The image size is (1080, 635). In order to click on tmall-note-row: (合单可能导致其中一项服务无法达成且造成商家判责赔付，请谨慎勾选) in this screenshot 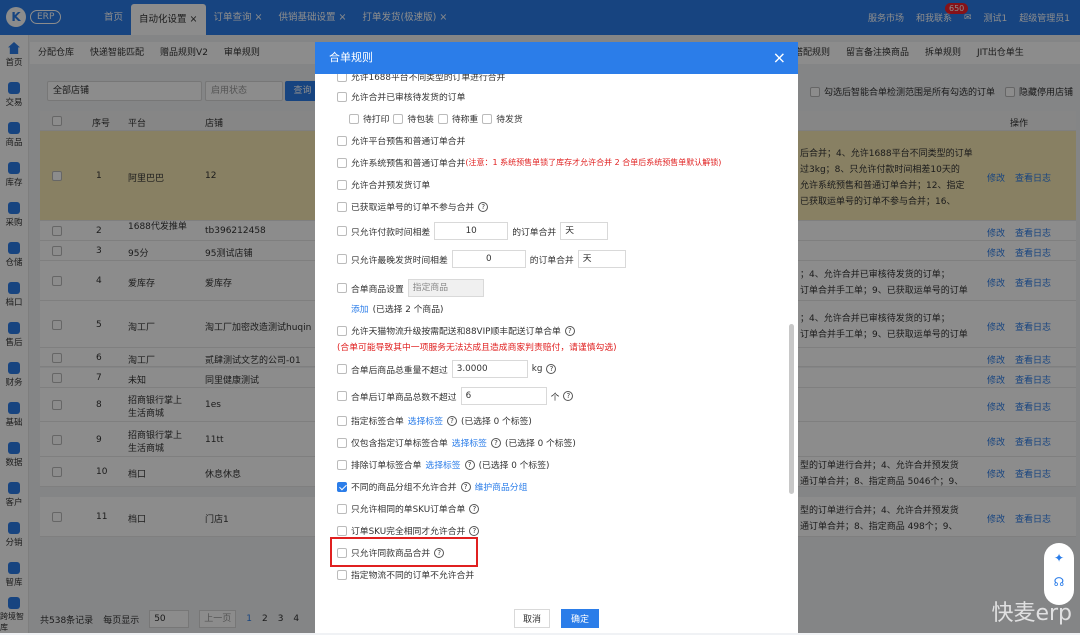, I will do `click(477, 348)`.